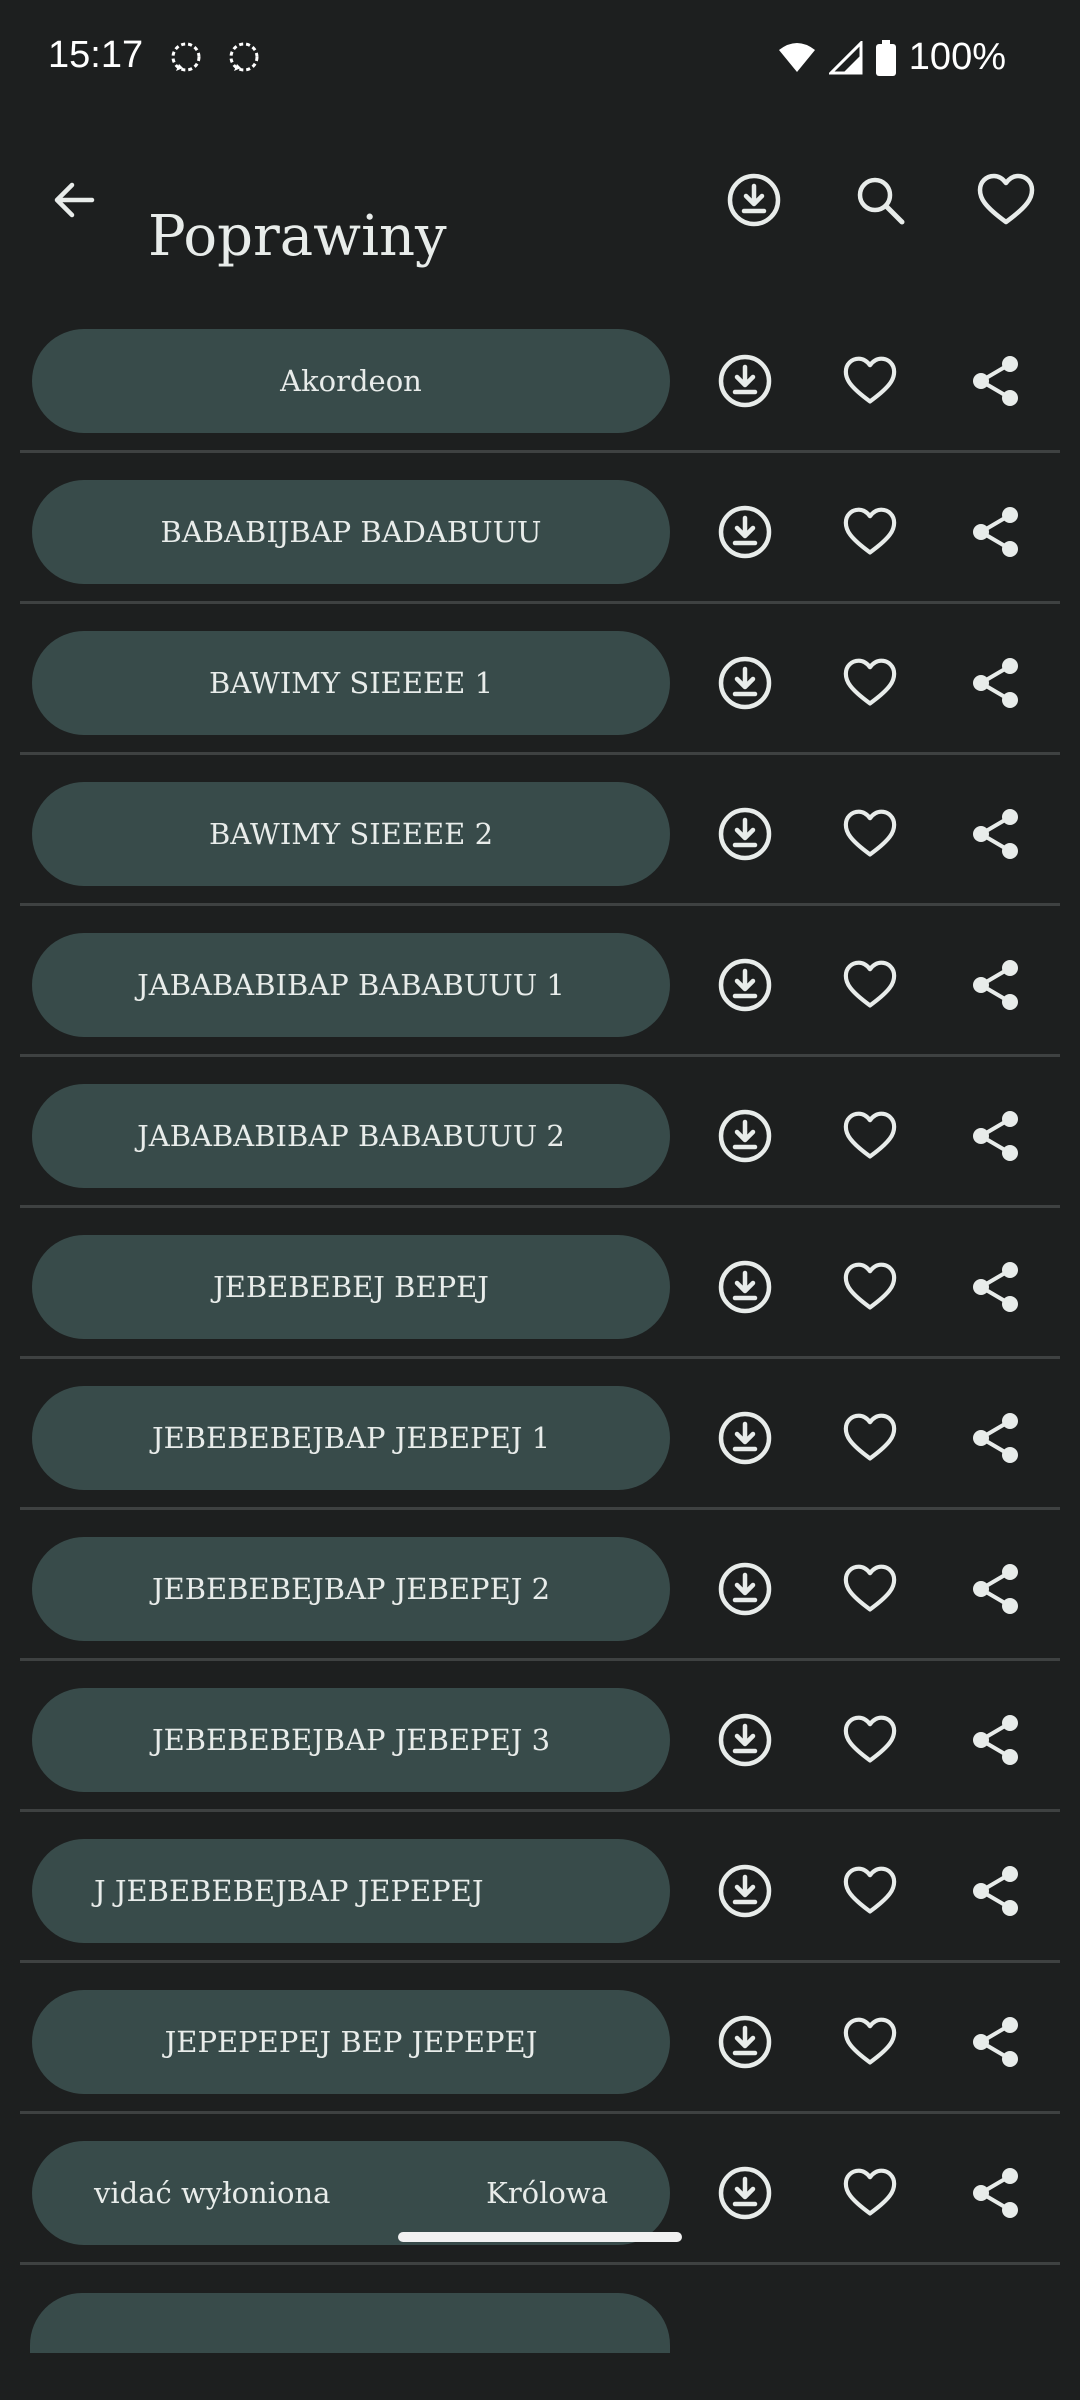  I want to click on battery-icon, so click(886, 57).